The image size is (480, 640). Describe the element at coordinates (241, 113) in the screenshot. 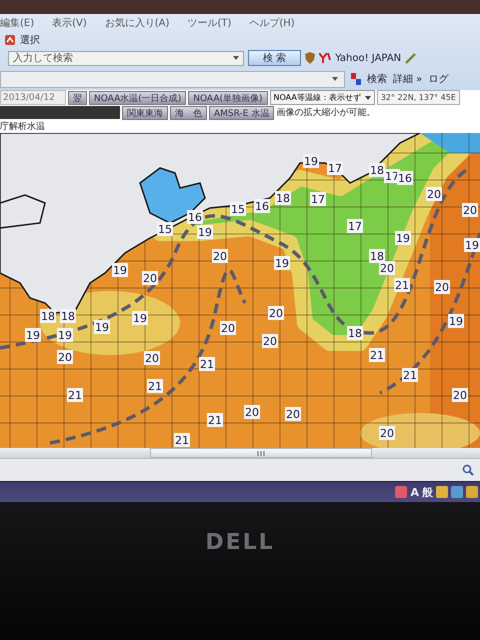

I see `layer-button: AMSR-E 水温` at that location.